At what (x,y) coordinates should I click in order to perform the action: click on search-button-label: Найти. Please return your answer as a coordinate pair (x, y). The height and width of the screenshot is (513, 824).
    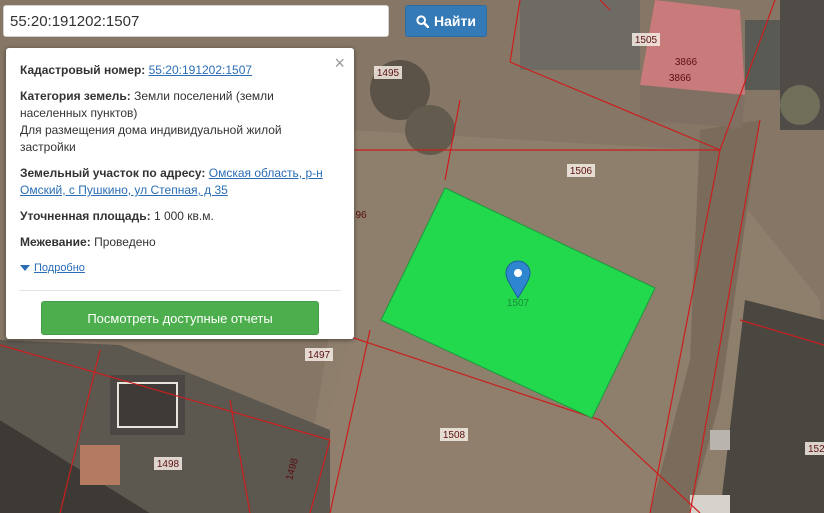
    Looking at the image, I should click on (455, 21).